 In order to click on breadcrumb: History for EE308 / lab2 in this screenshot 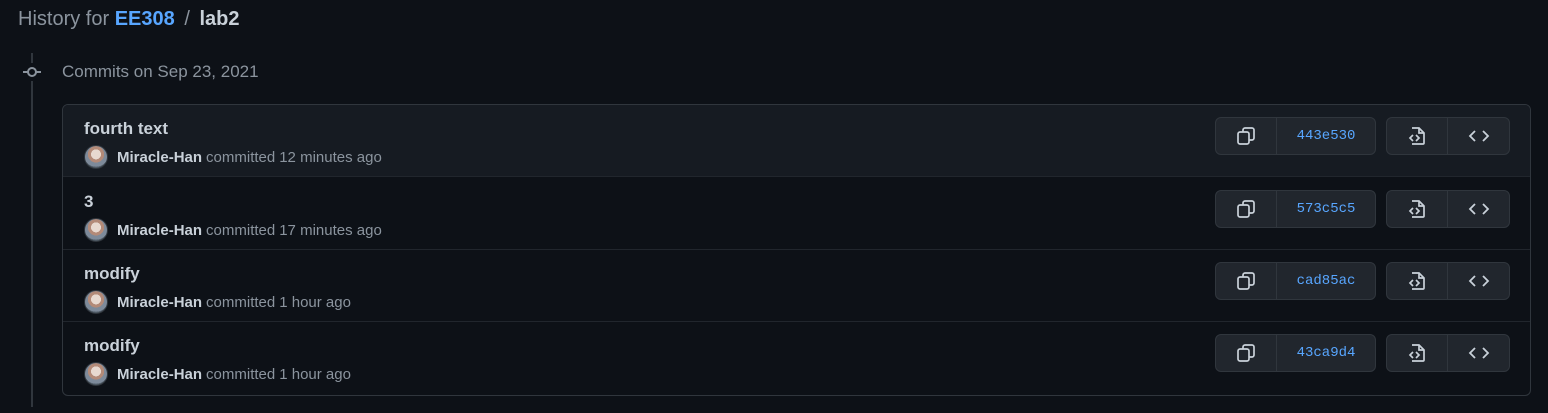, I will do `click(128, 19)`.